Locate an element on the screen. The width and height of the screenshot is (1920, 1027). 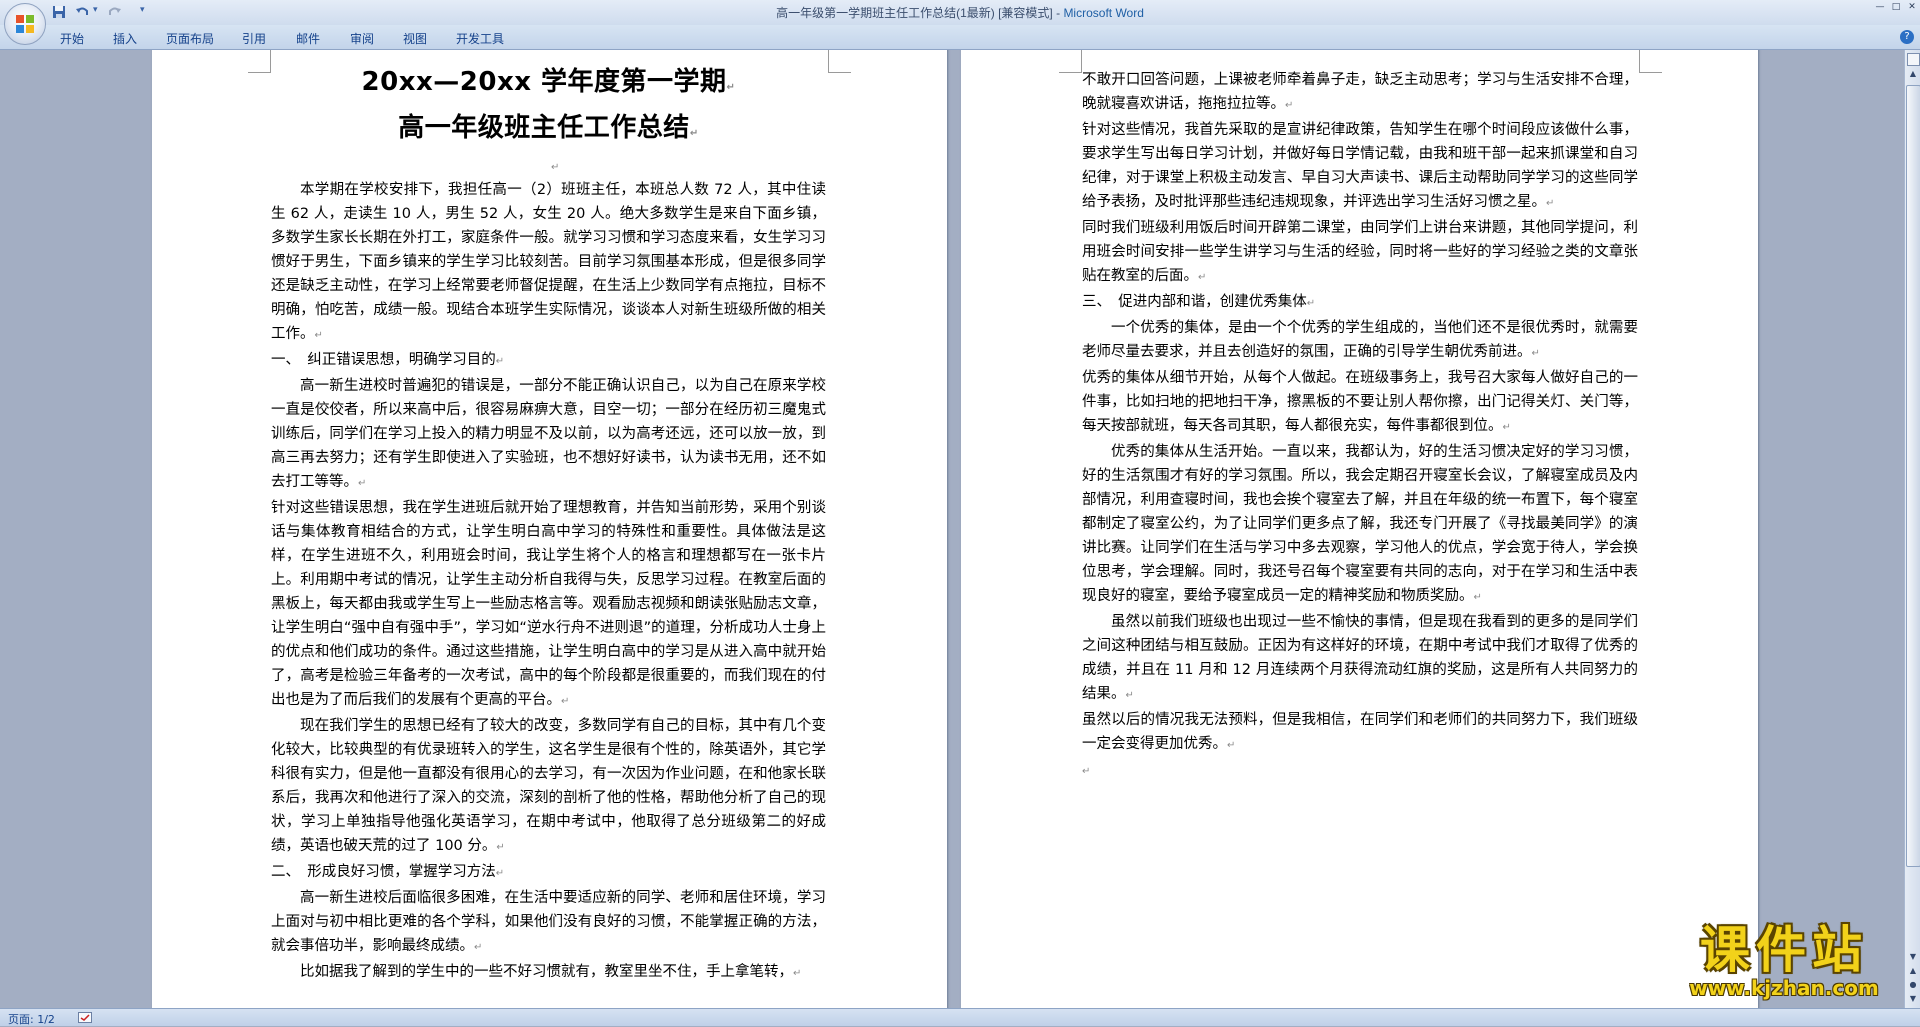
watermark-title: 课件站 is located at coordinates (1784, 950).